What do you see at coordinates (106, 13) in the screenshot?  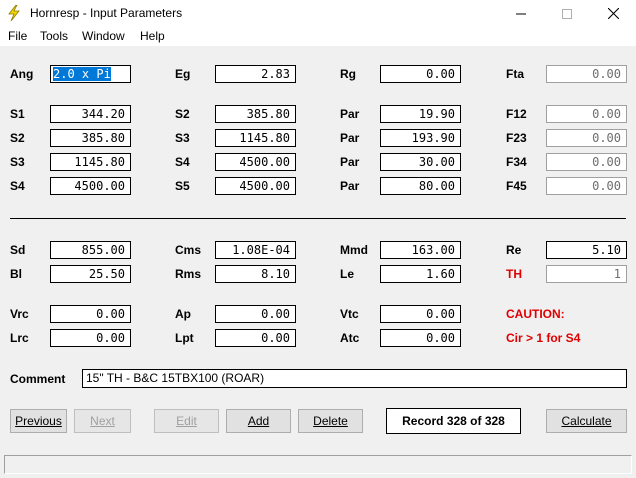 I see `window-title: Hornresp - Input Parameters` at bounding box center [106, 13].